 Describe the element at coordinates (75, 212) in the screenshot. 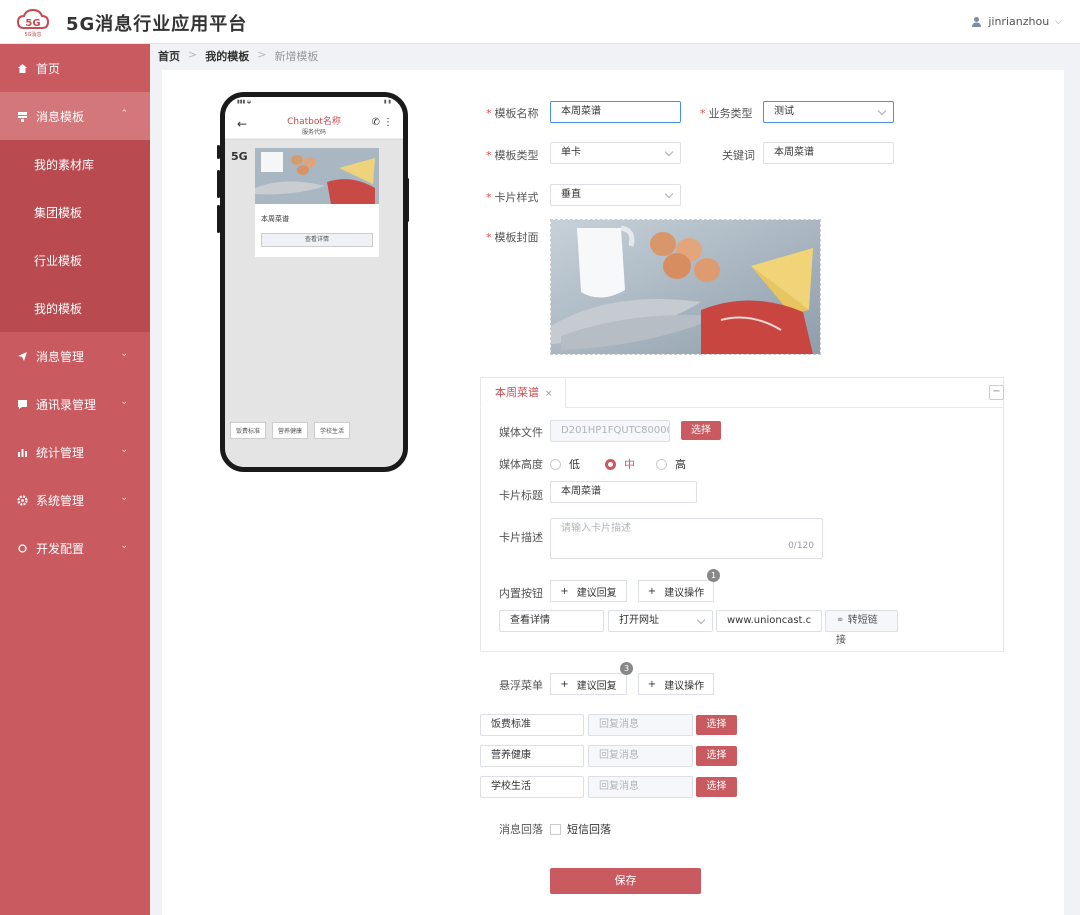

I see `sidebar-sub-group: 集团模板` at that location.